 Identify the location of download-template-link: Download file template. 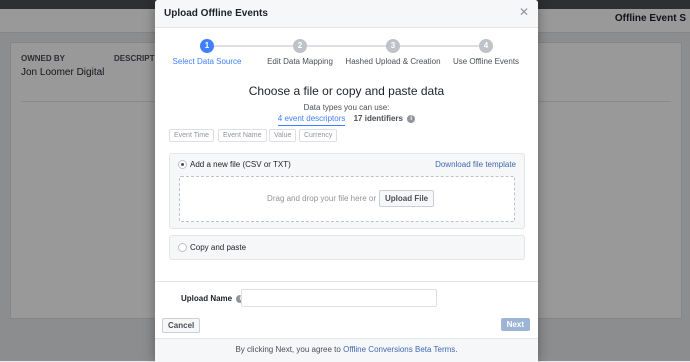
(475, 164).